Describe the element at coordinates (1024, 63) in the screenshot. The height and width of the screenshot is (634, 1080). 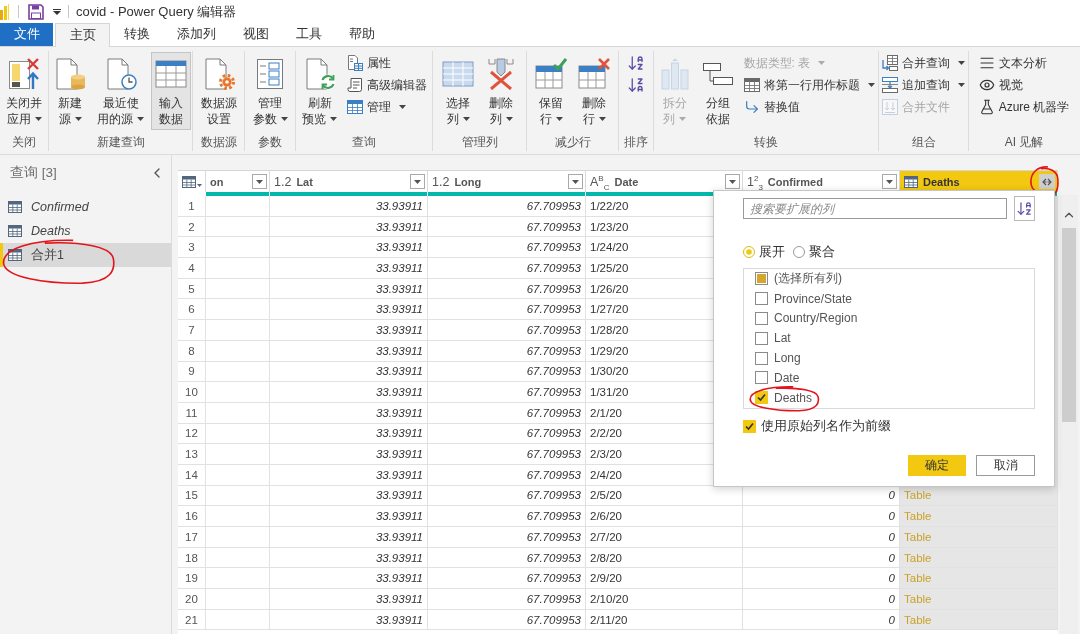
I see `ribbon-button: 文本分析` at that location.